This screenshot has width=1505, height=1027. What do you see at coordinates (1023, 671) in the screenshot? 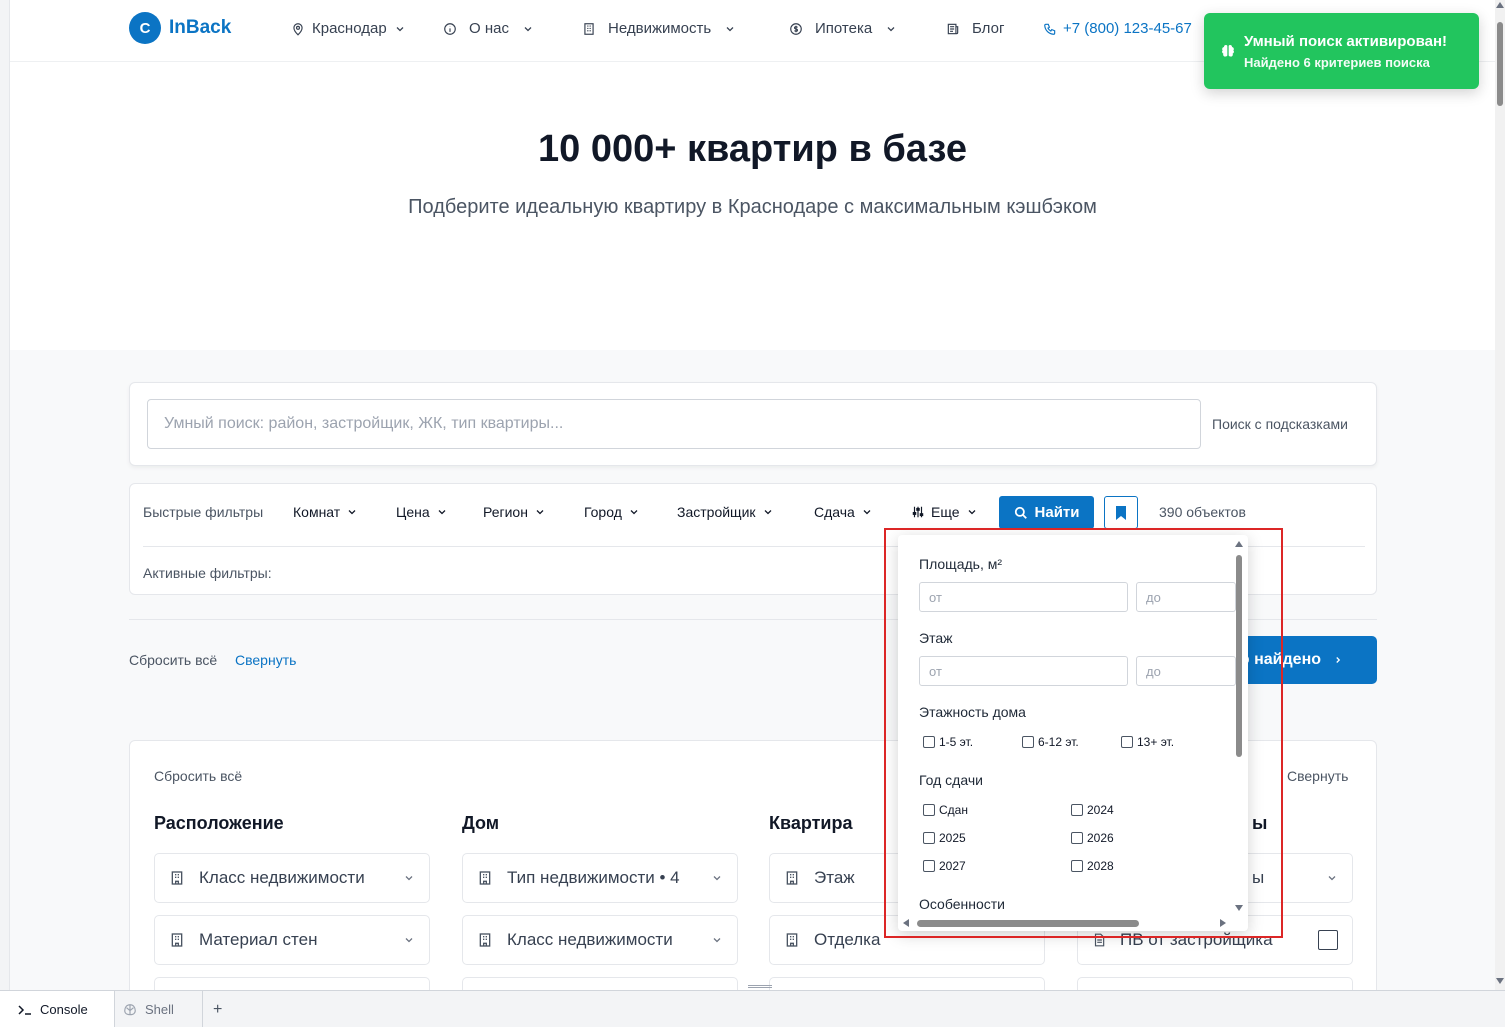
I see `floor-from-input` at bounding box center [1023, 671].